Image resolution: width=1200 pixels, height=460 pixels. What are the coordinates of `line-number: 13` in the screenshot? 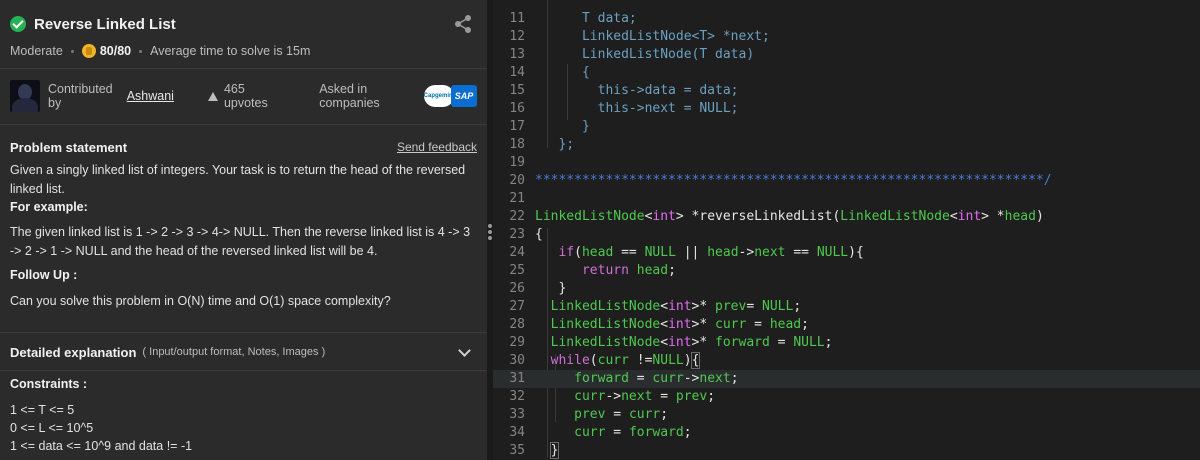 It's located at (517, 54).